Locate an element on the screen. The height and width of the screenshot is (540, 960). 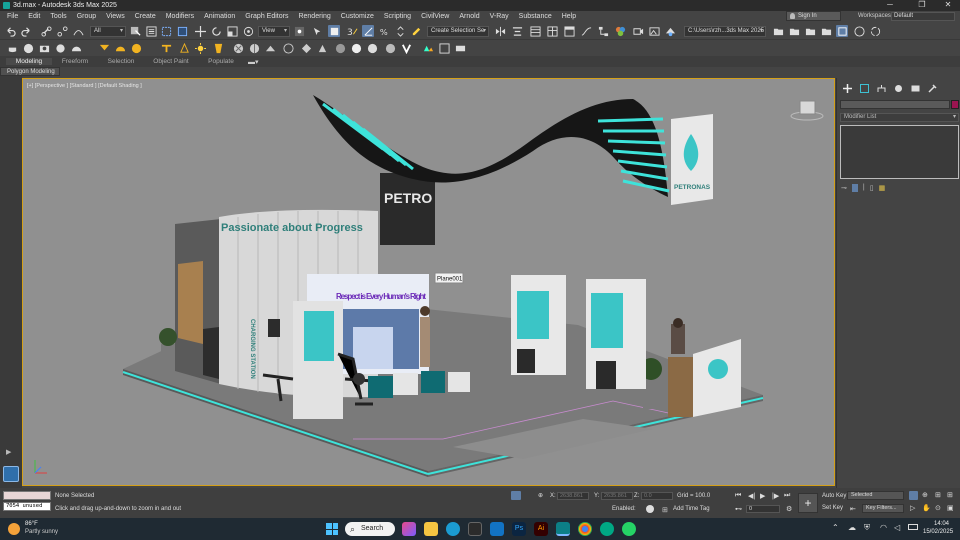
vray-log-icon is located at coordinates (444, 48).